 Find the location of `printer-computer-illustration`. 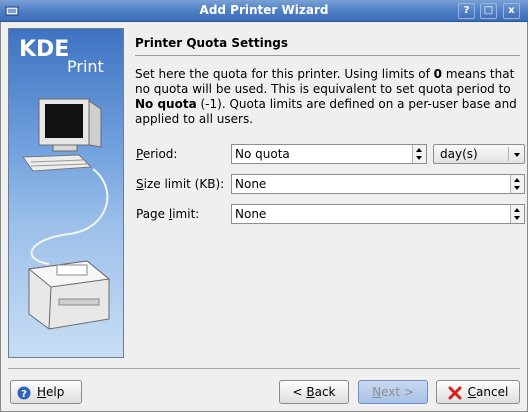

printer-computer-illustration is located at coordinates (66, 214).